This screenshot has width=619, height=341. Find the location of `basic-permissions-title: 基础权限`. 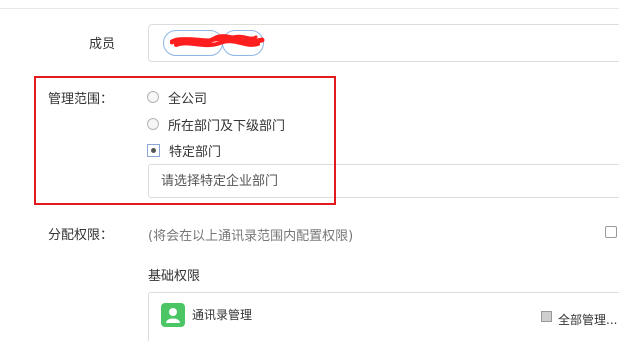

basic-permissions-title: 基础权限 is located at coordinates (174, 276).